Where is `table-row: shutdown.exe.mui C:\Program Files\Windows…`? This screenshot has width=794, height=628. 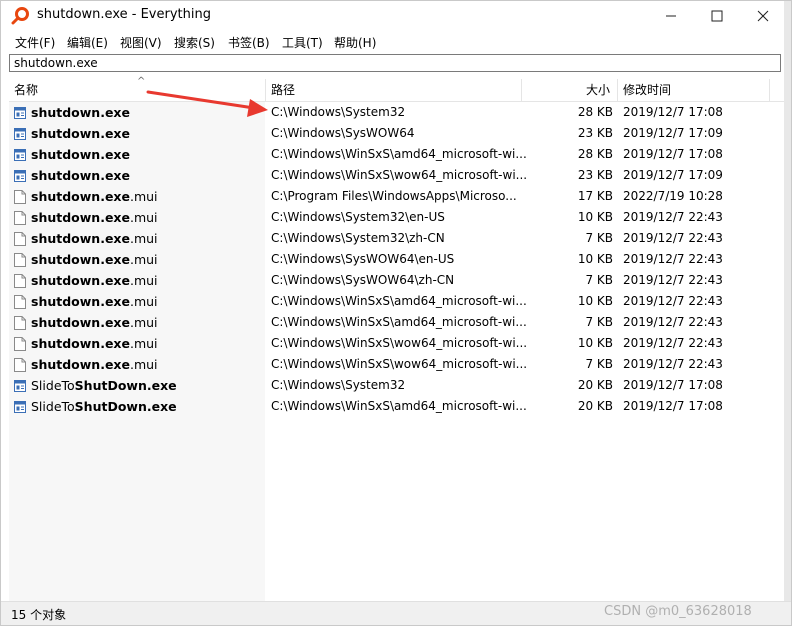 table-row: shutdown.exe.mui C:\Program Files\Windows… is located at coordinates (396, 197).